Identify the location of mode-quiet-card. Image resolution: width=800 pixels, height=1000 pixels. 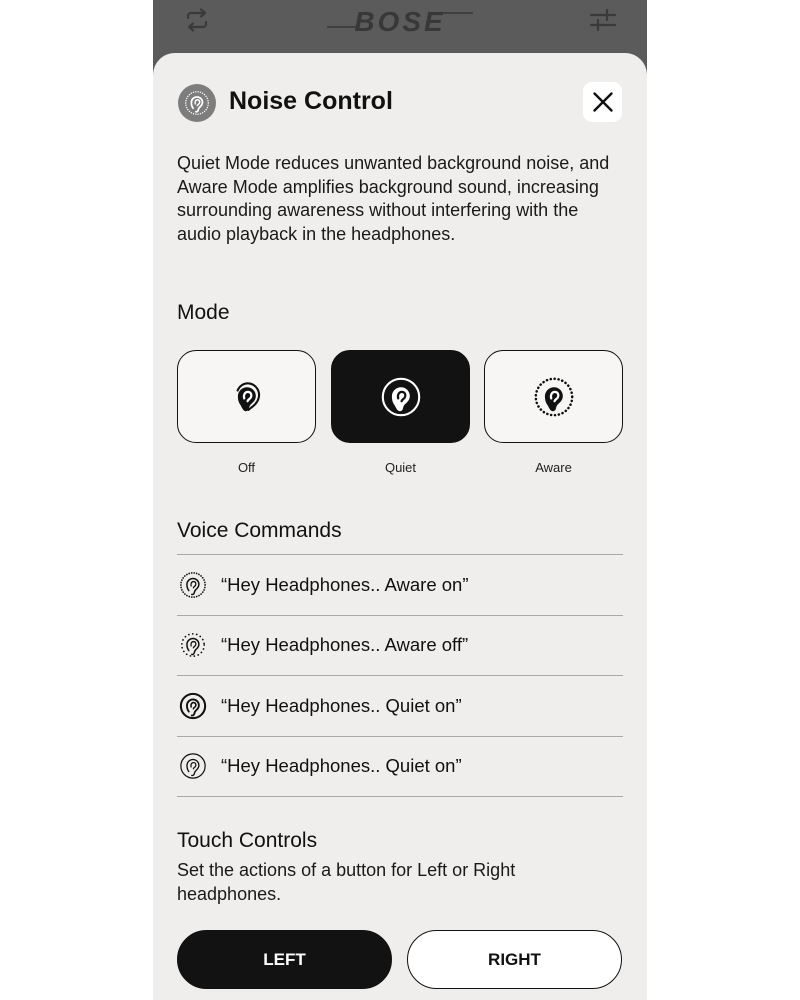
(400, 396).